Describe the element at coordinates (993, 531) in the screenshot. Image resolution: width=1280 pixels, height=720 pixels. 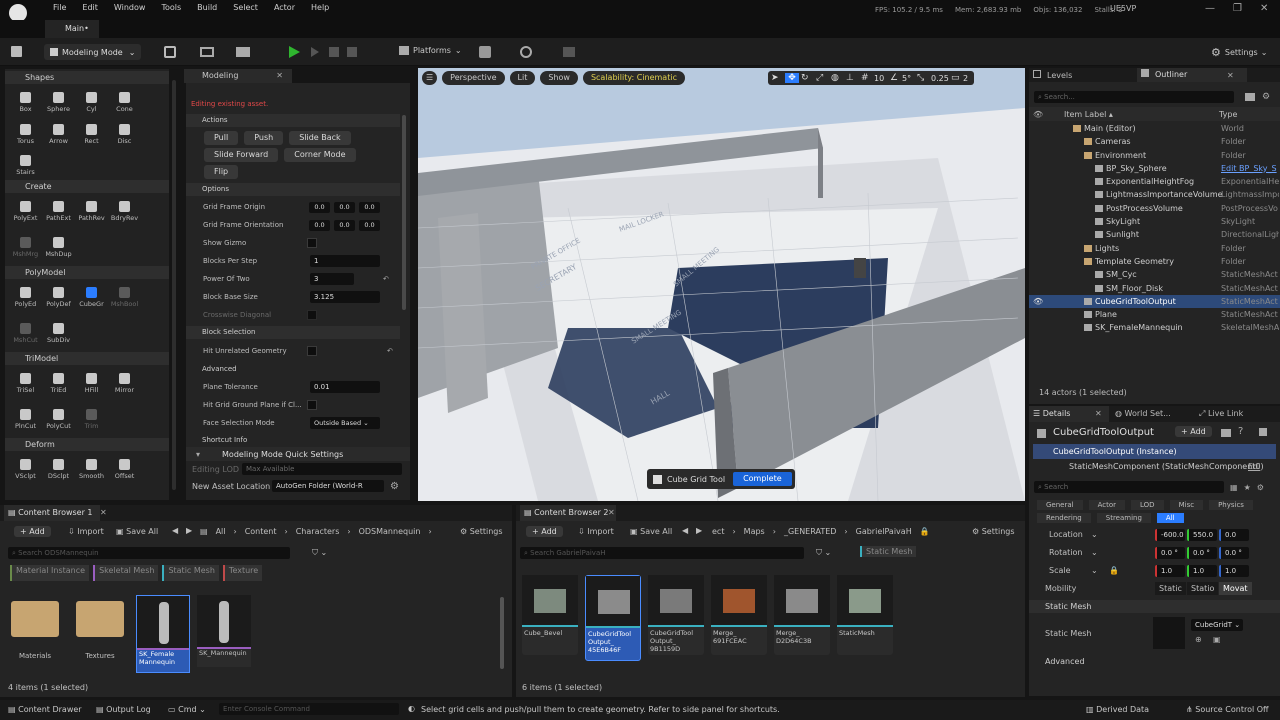
I see `cb2-settings-button: ⚙ Settings` at that location.